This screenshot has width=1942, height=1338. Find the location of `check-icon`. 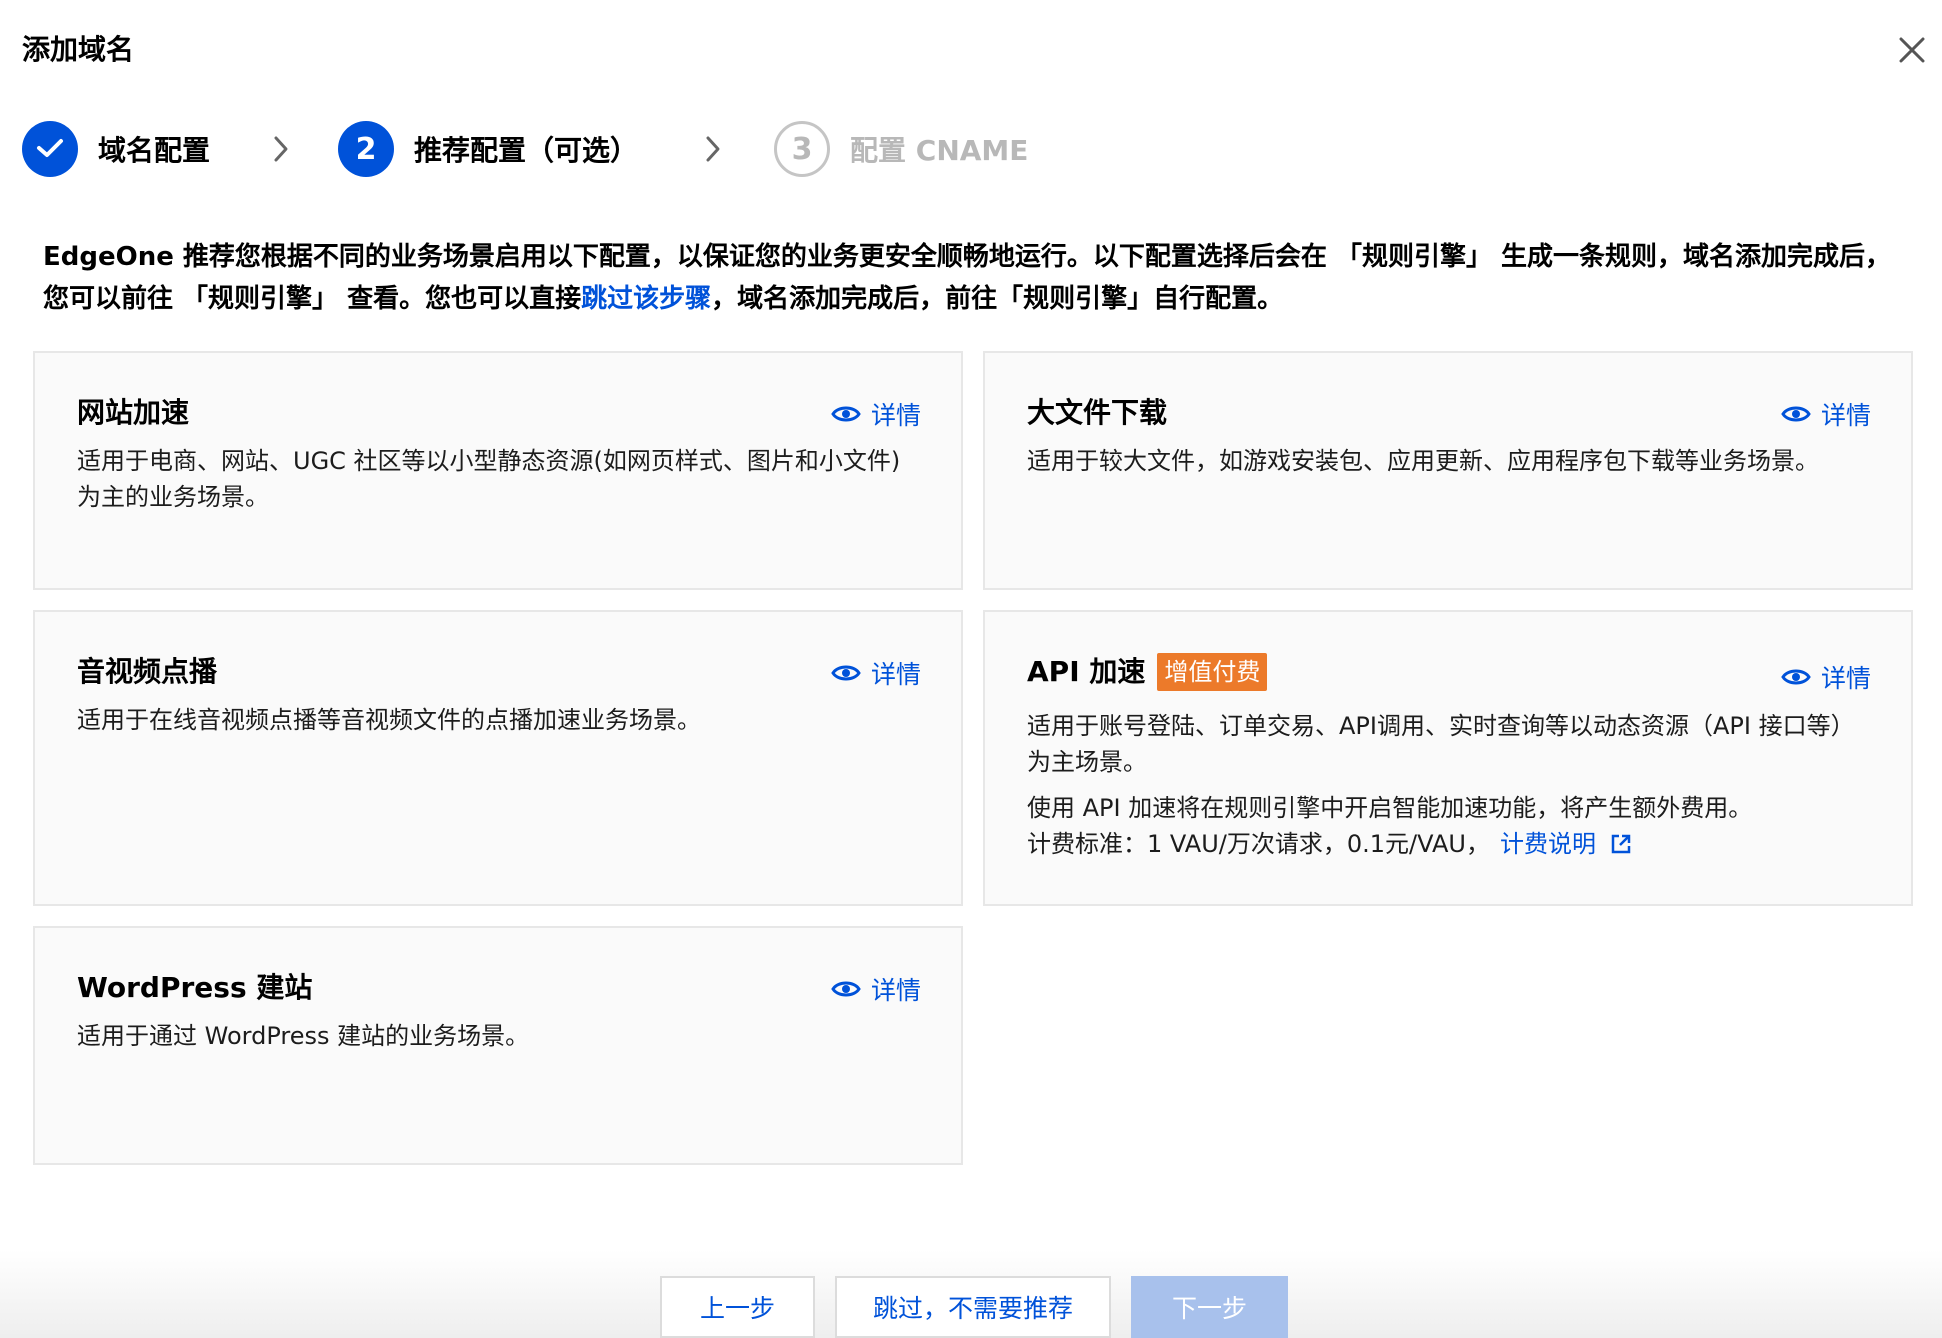

check-icon is located at coordinates (50, 149).